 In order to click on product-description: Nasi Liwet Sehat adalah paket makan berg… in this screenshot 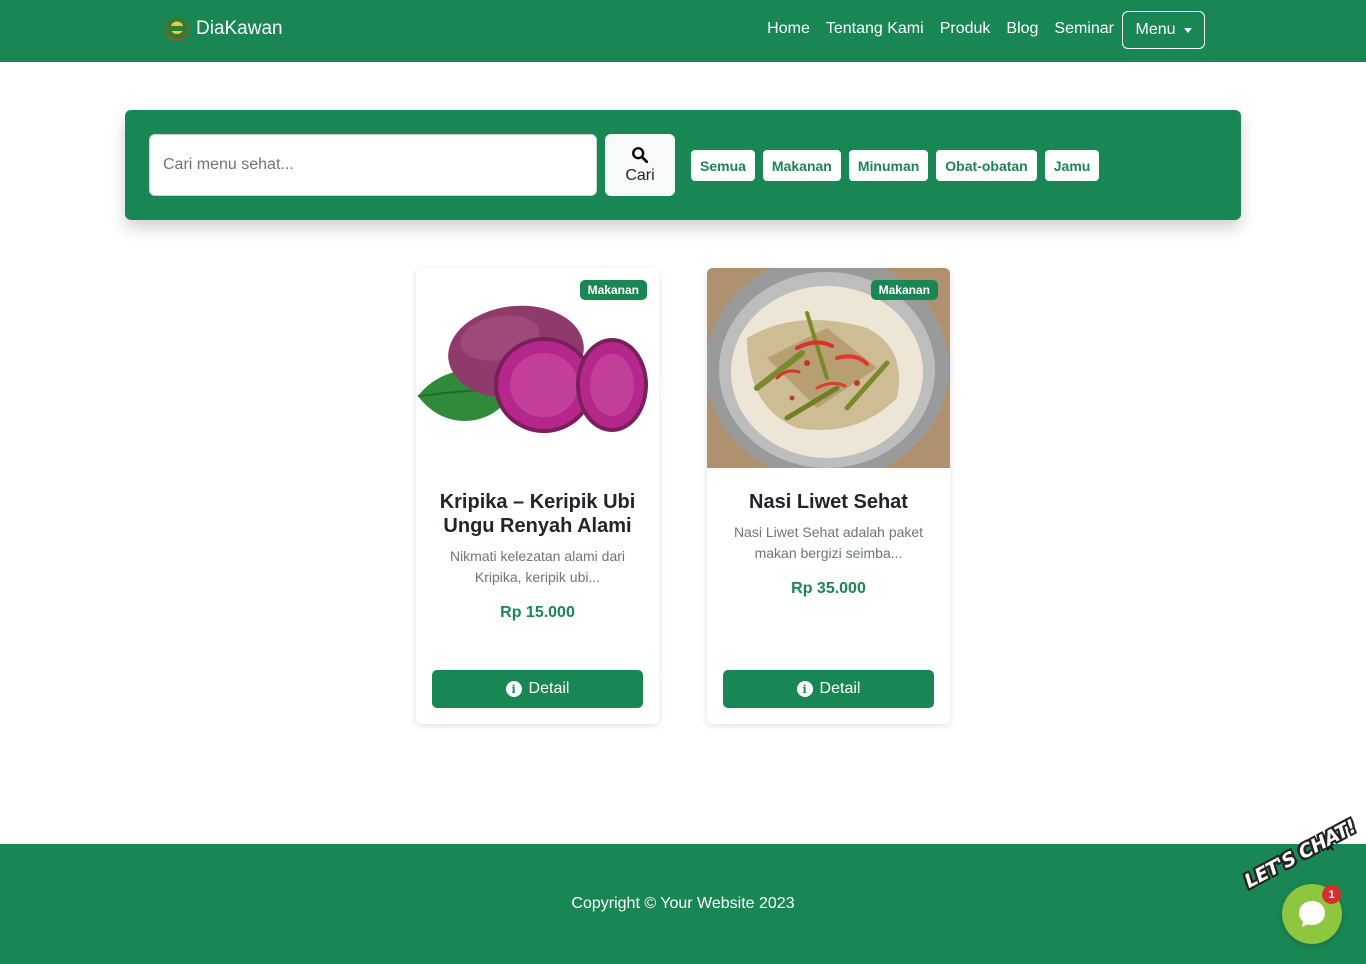, I will do `click(828, 542)`.